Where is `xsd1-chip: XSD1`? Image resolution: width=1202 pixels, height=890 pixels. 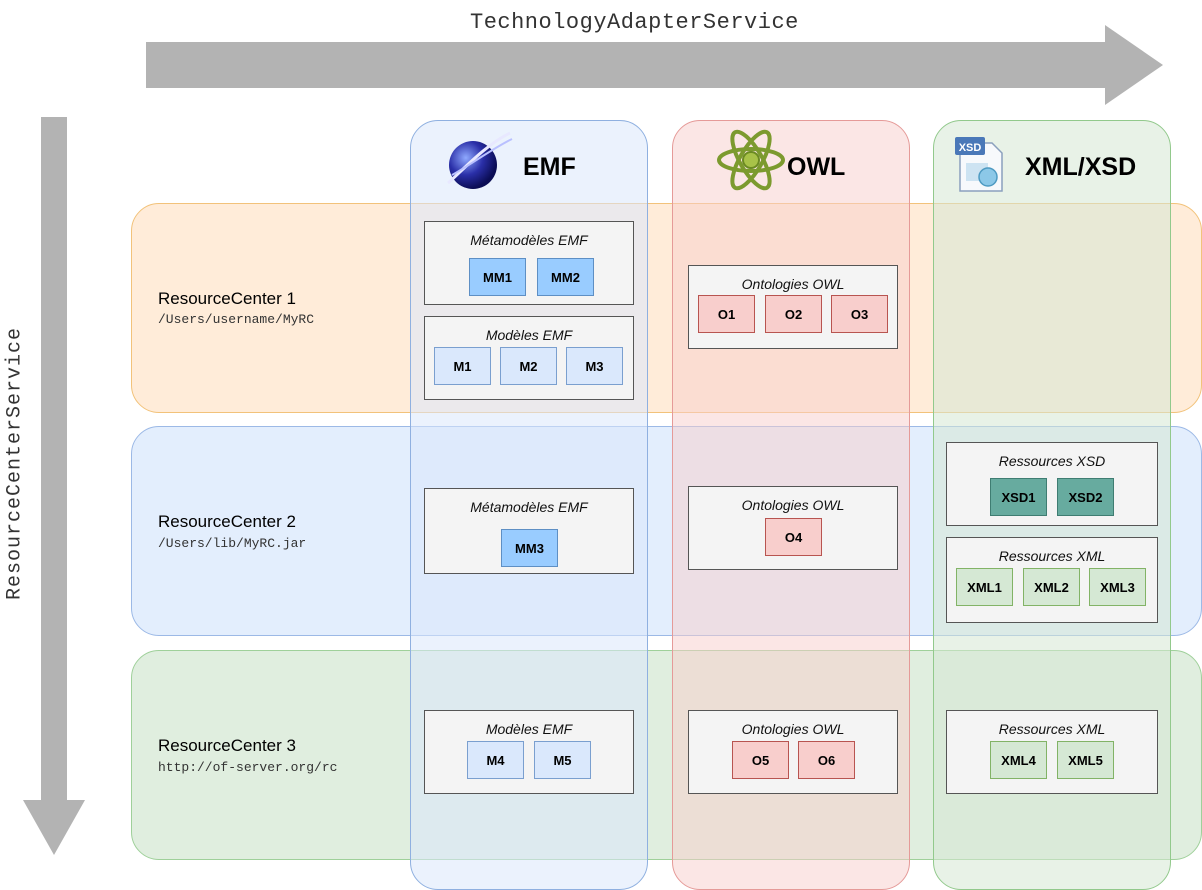
xsd1-chip: XSD1 is located at coordinates (1018, 497).